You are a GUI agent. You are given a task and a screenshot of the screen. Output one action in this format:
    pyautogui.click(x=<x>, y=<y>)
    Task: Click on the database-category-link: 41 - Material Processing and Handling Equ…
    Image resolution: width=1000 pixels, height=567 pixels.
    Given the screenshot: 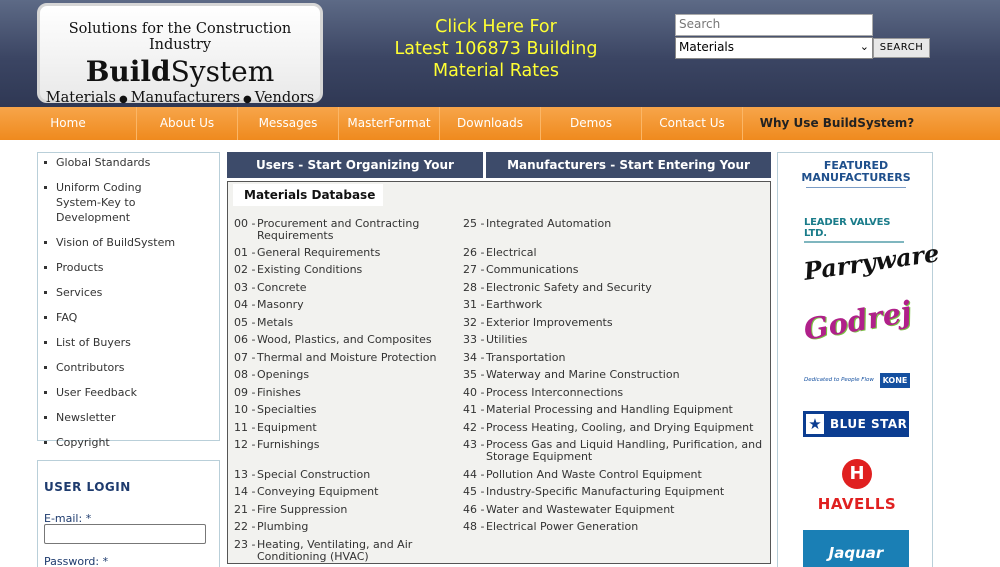 What is the action you would take?
    pyautogui.click(x=598, y=410)
    